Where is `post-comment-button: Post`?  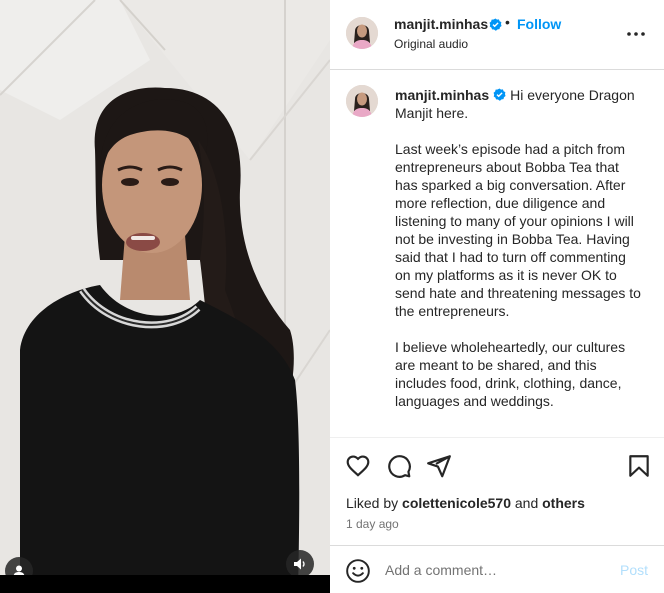 post-comment-button: Post is located at coordinates (634, 570).